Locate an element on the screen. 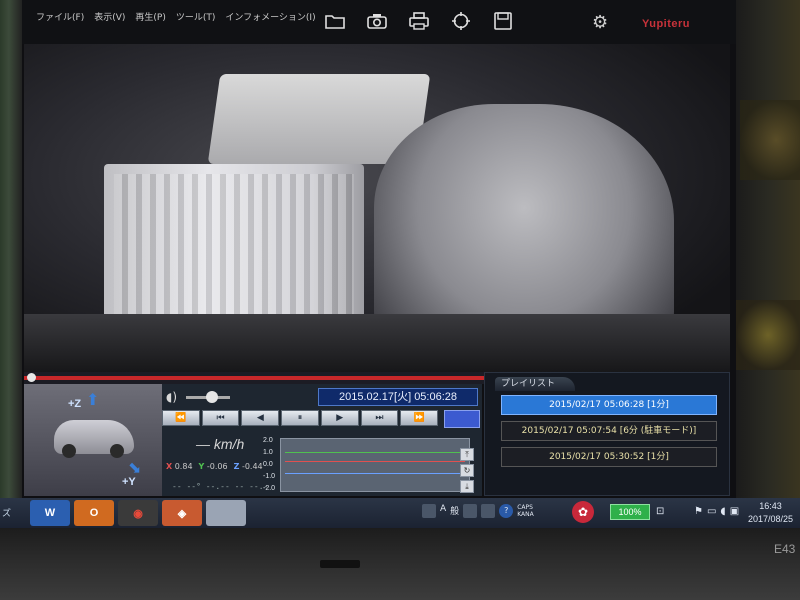 The height and width of the screenshot is (600, 800). help-icon: ? is located at coordinates (506, 511).